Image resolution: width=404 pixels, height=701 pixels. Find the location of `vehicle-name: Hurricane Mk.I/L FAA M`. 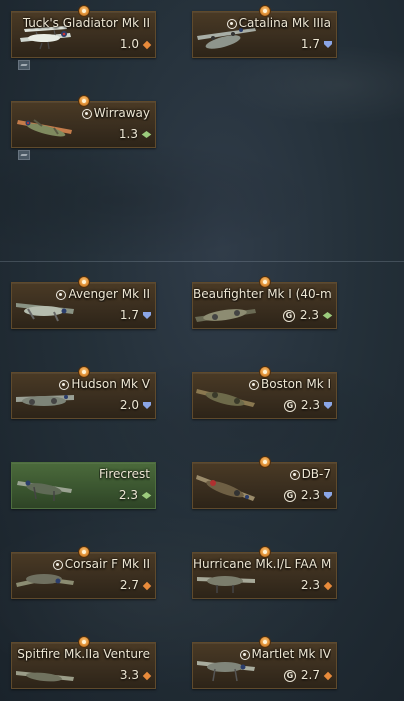

vehicle-name: Hurricane Mk.I/L FAA M is located at coordinates (262, 564).